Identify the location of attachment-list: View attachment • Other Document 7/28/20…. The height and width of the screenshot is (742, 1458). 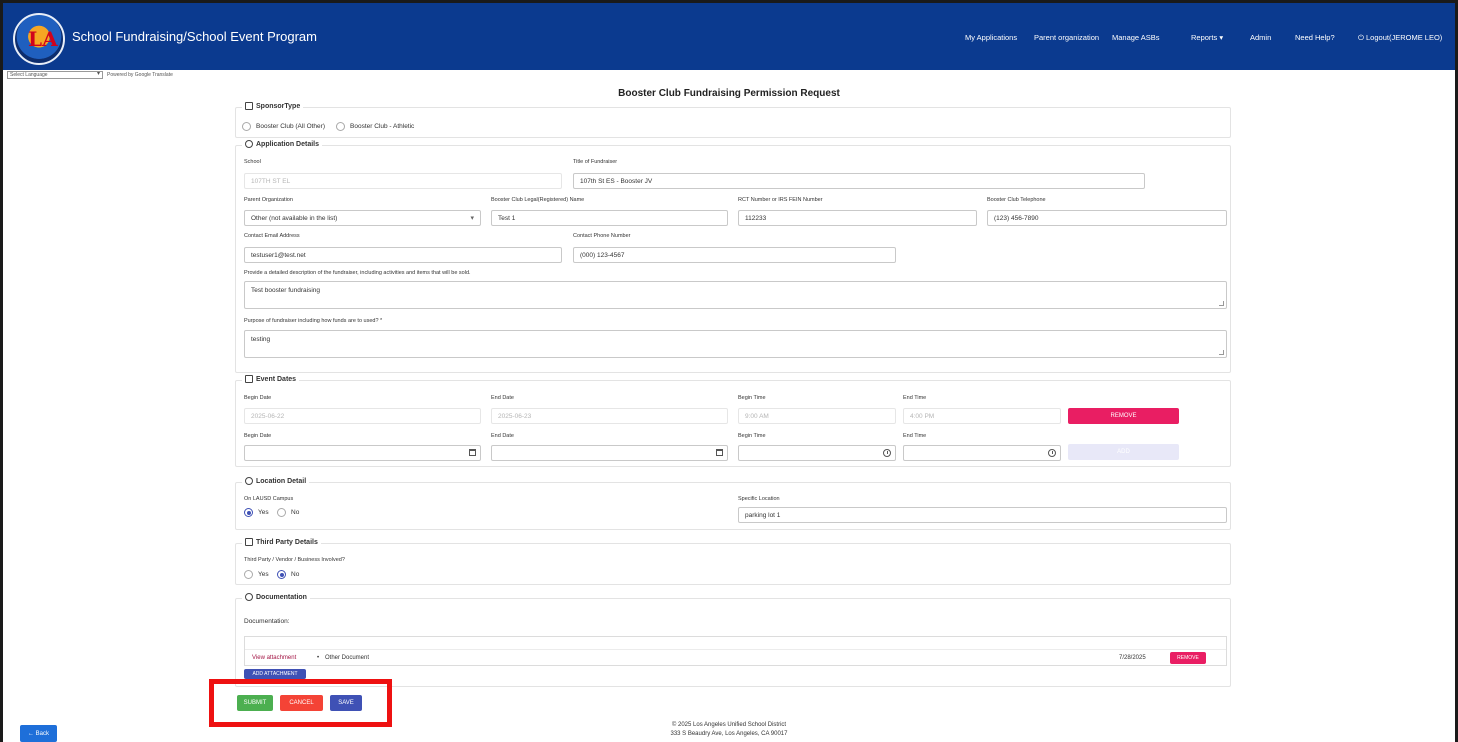
(735, 651).